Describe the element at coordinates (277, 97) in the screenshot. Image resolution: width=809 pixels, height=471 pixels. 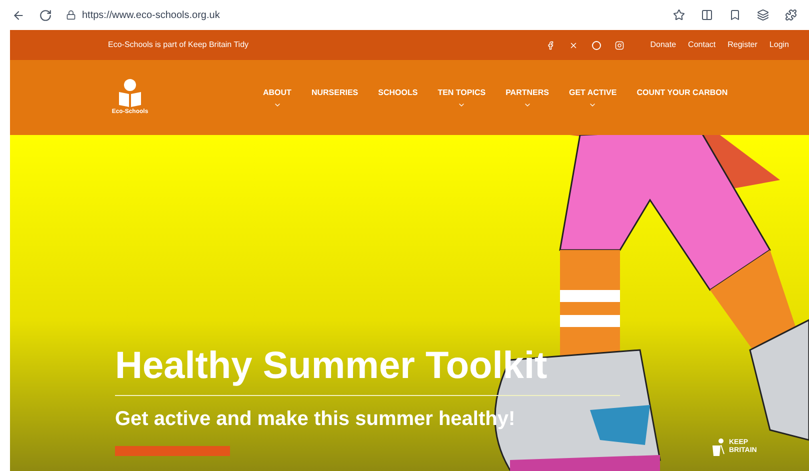
I see `nav-item: ABOUT` at that location.